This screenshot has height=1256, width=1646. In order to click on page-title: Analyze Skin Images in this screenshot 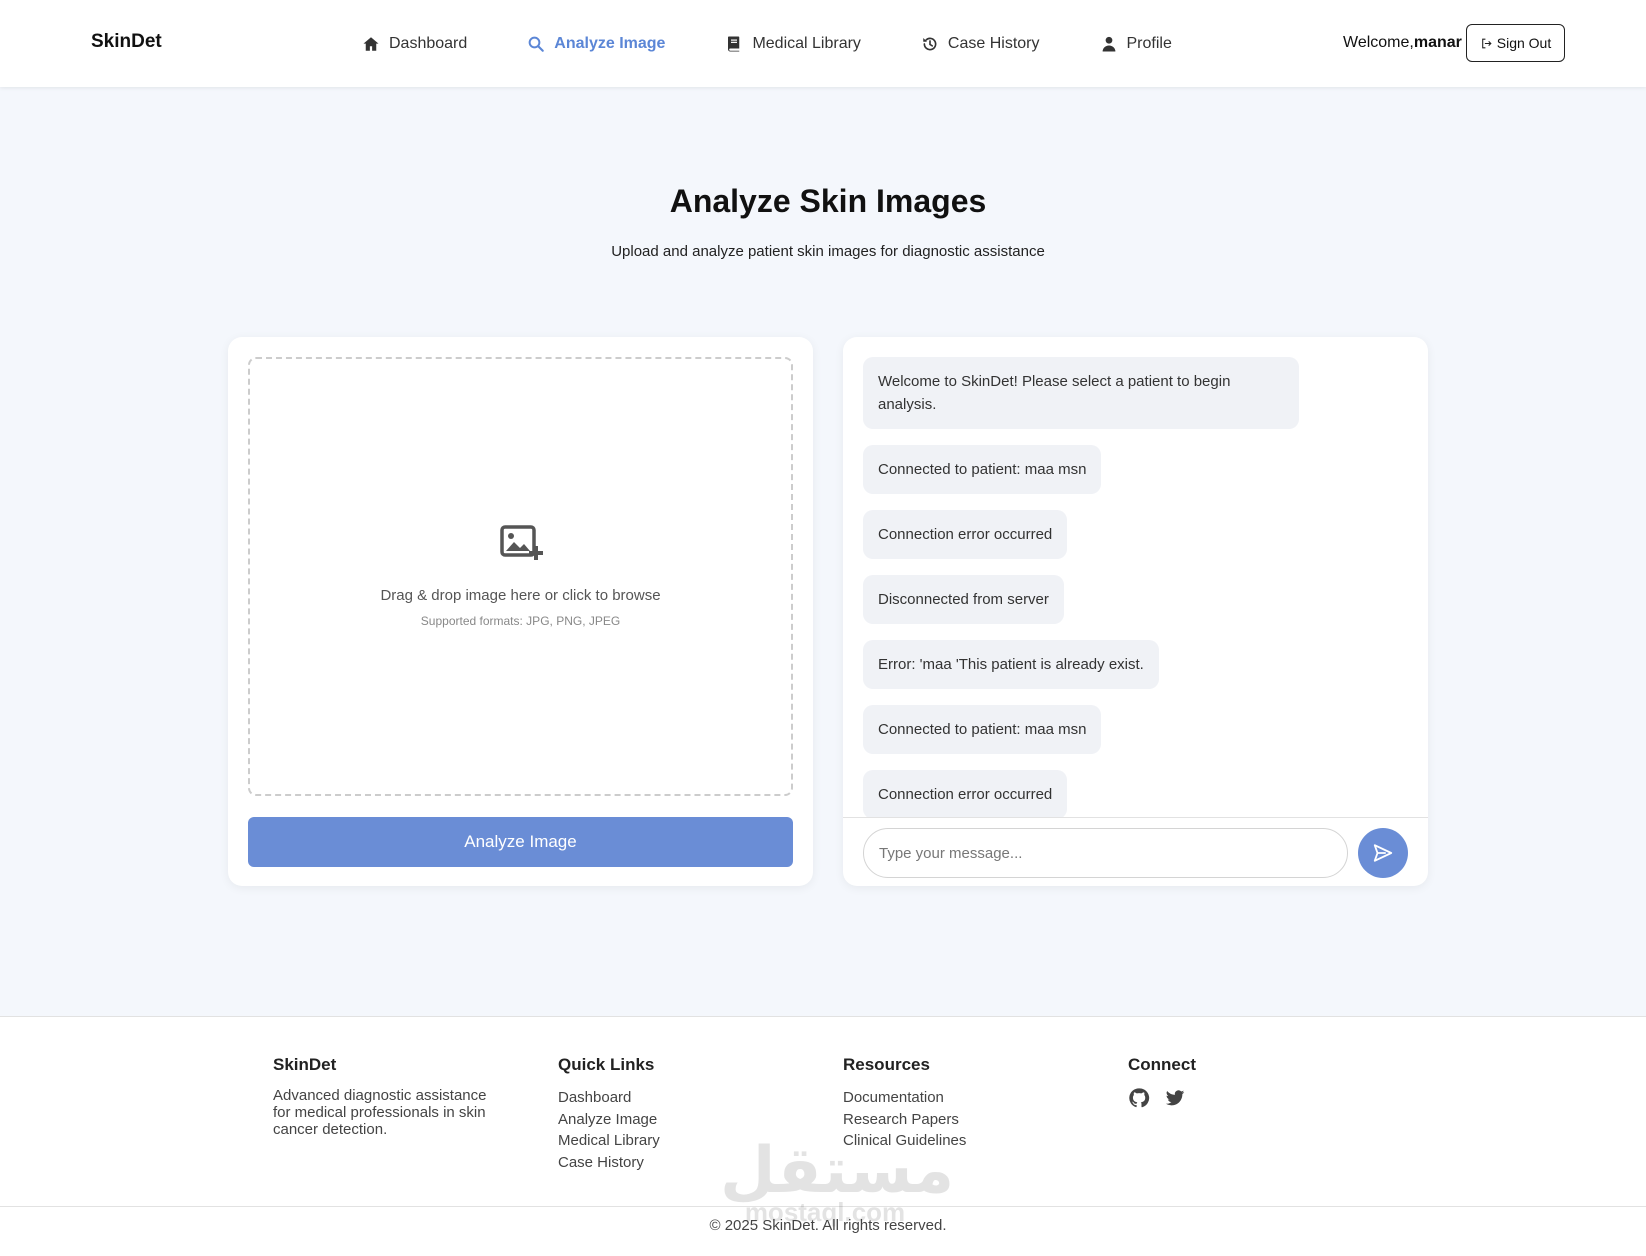, I will do `click(828, 201)`.